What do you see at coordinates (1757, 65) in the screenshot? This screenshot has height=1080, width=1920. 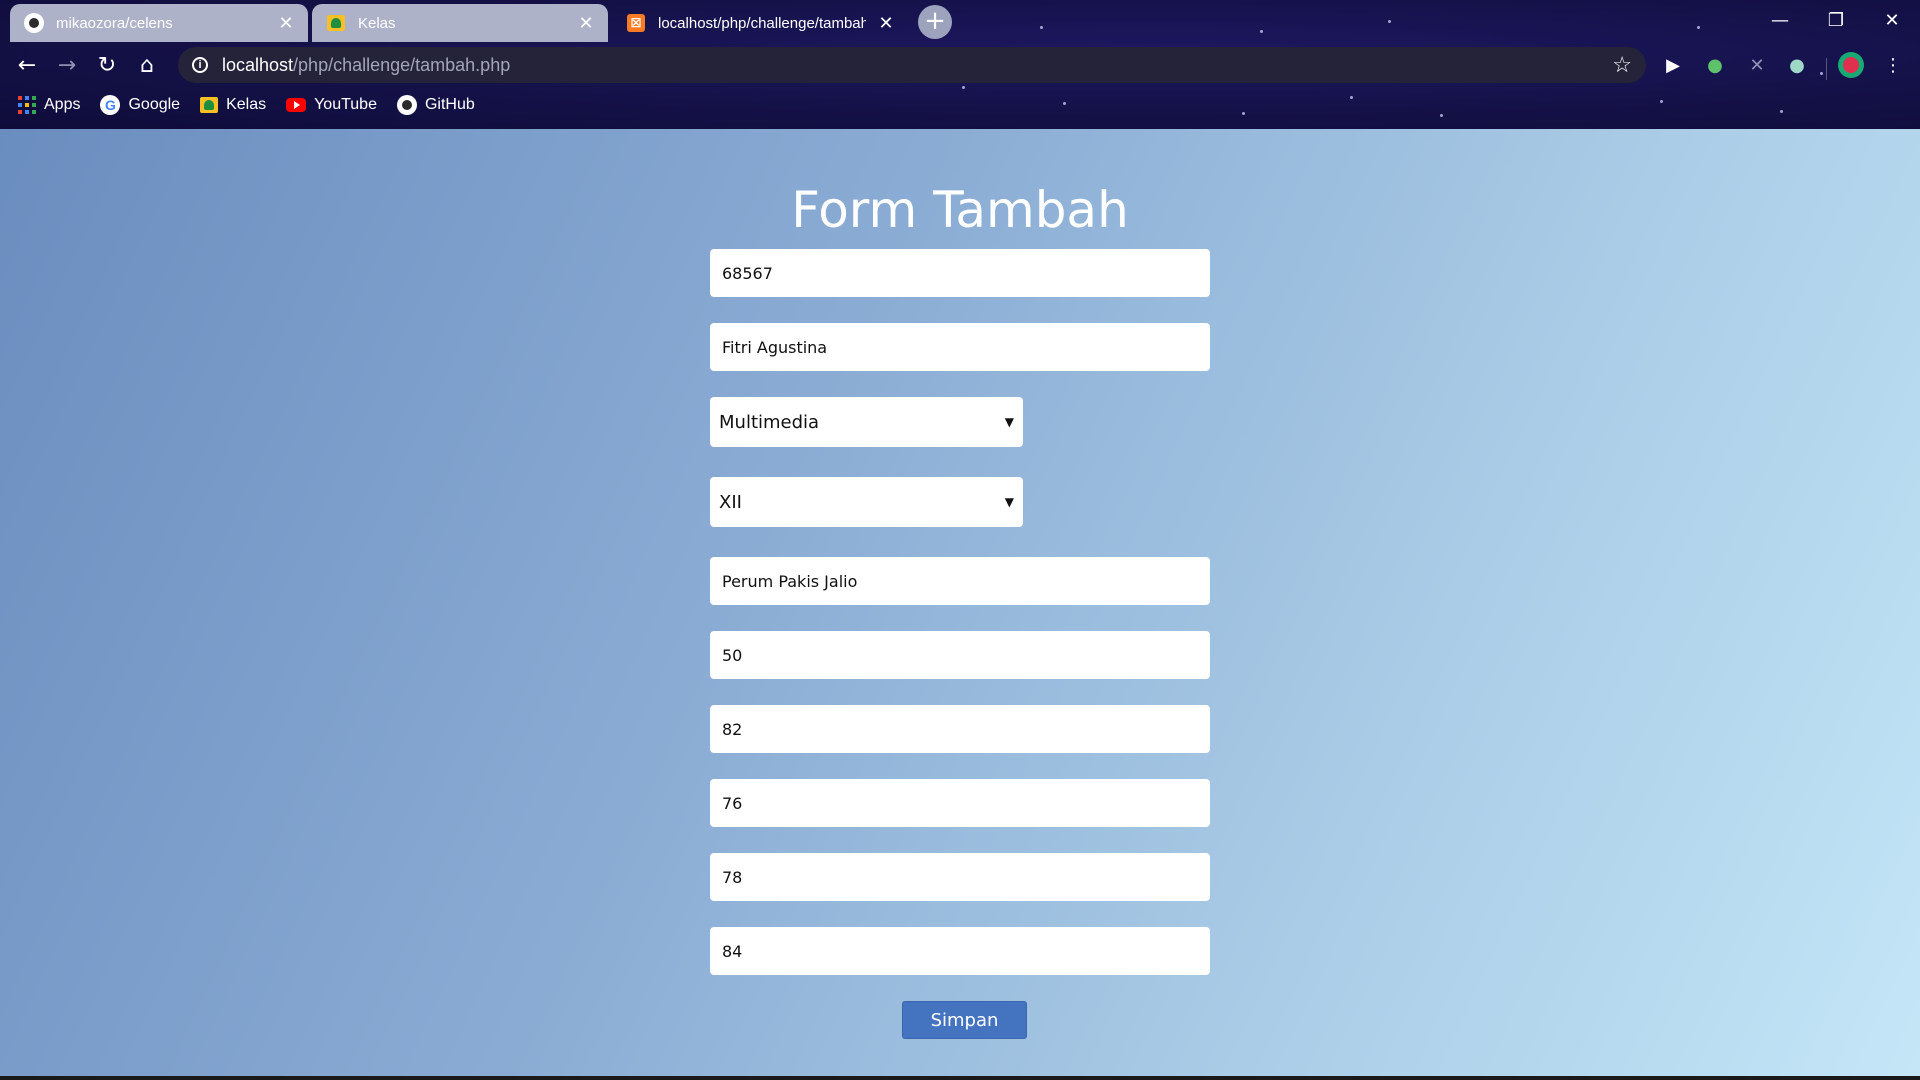 I see `x-extension-icon: ✕` at bounding box center [1757, 65].